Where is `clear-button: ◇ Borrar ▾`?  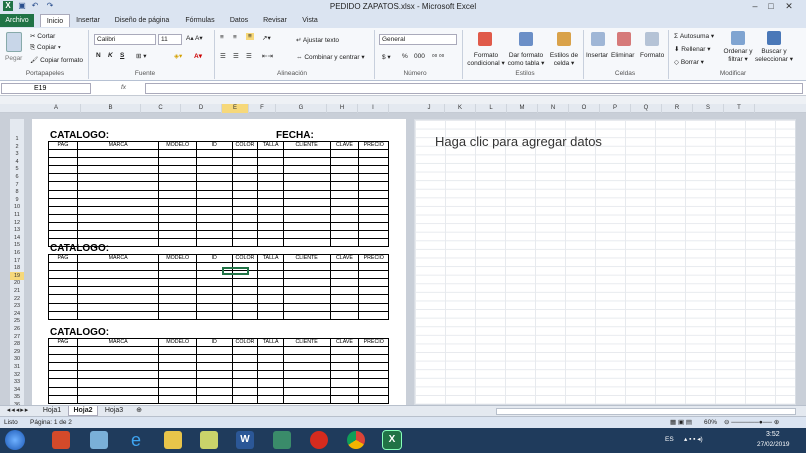 clear-button: ◇ Borrar ▾ is located at coordinates (689, 62).